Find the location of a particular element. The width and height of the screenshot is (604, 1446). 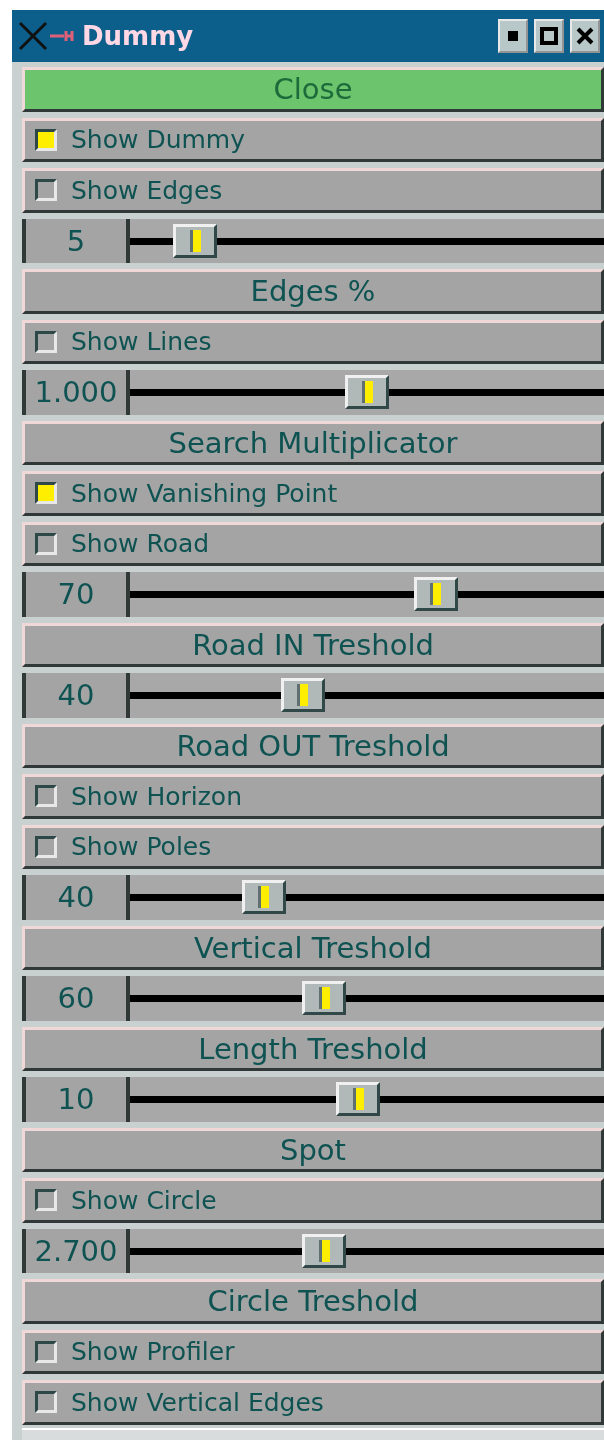

checkbox-toggle: Show Poles is located at coordinates (313, 846).